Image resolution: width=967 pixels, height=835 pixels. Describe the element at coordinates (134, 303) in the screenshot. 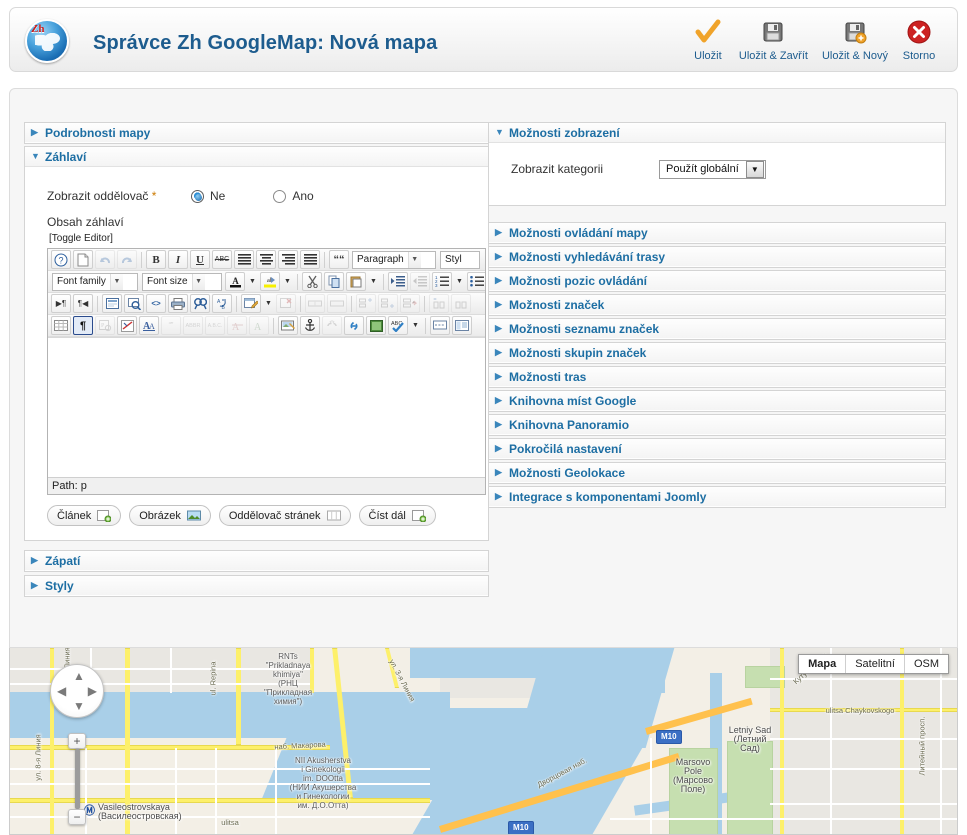

I see `preview-icon` at that location.